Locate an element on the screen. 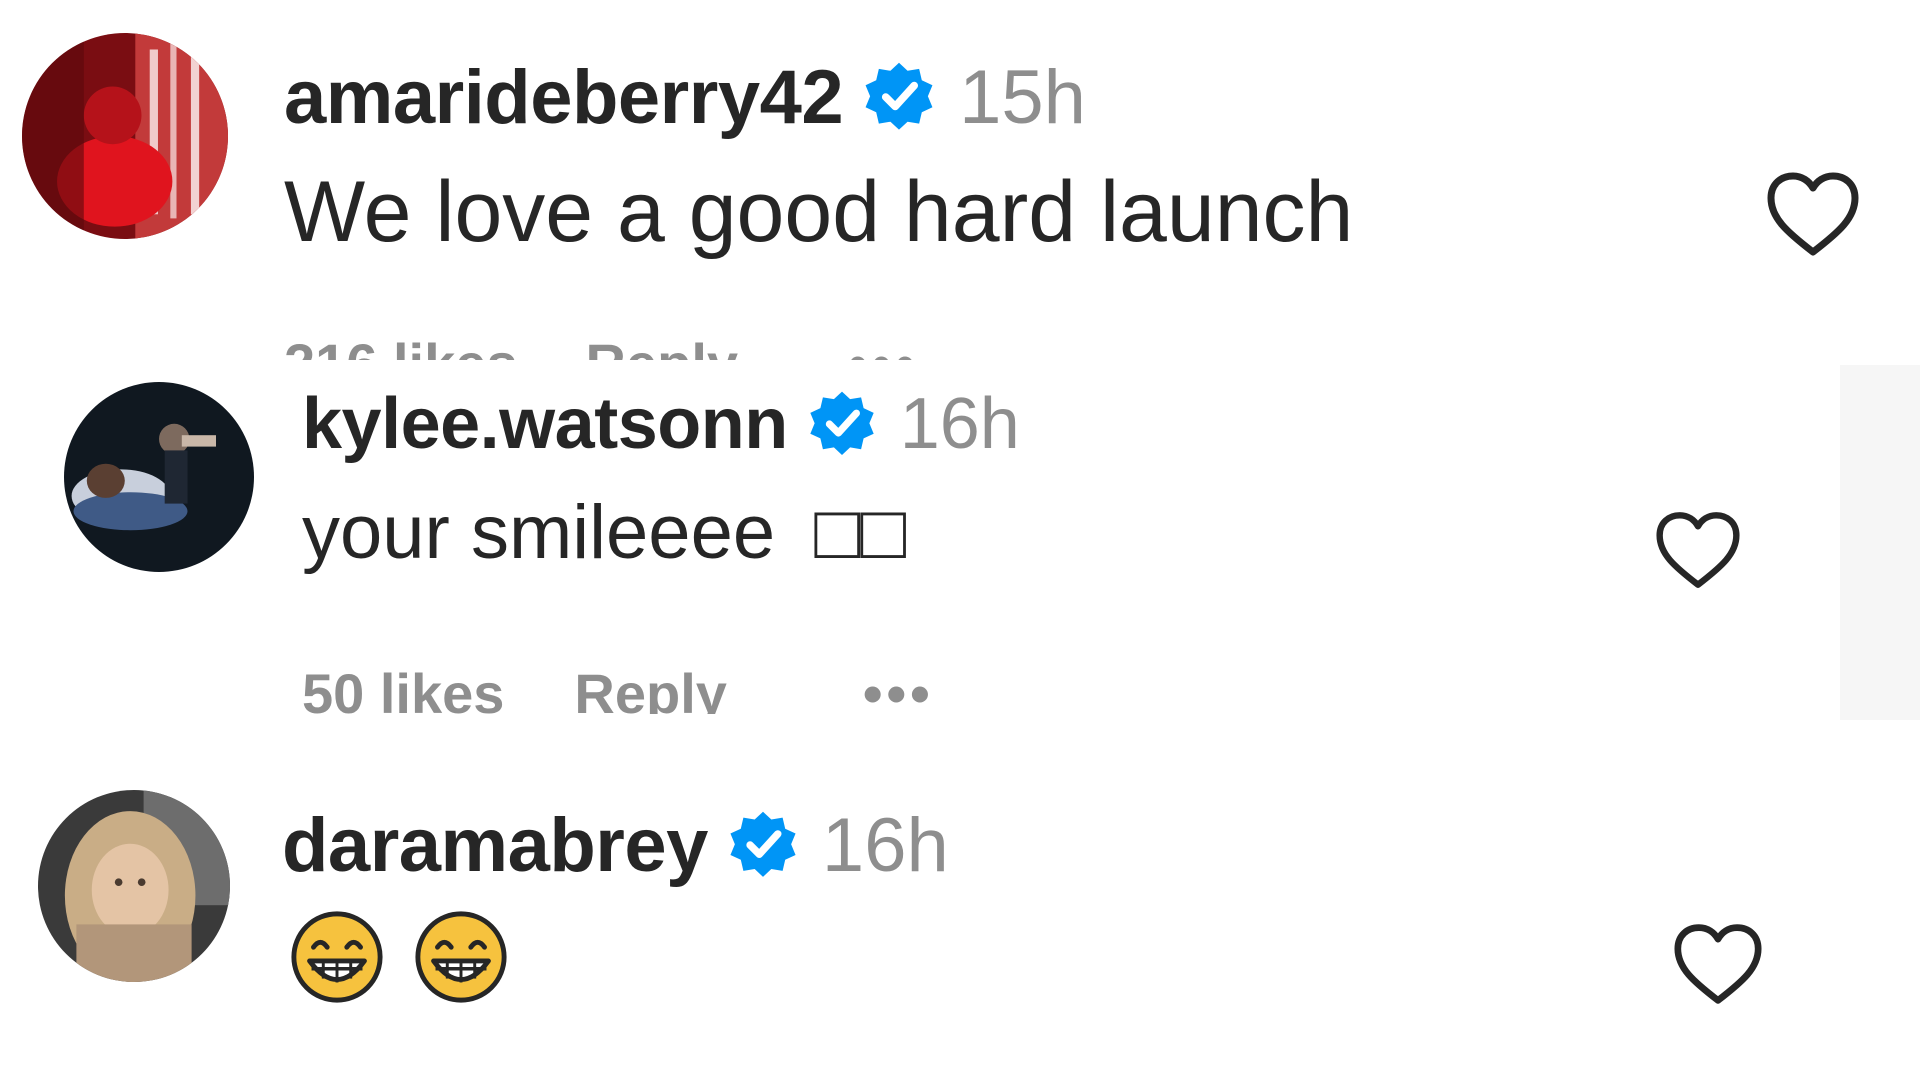 The image size is (1920, 1080). comment-meta: 50 likes Reply ••• is located at coordinates (618, 688).